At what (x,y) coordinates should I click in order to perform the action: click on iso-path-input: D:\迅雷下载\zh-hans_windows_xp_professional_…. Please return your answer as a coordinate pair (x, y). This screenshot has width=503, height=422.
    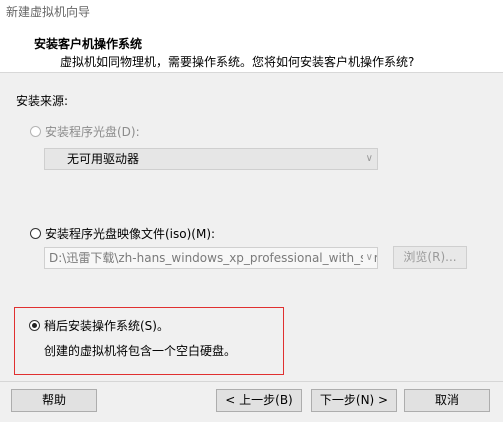
    Looking at the image, I should click on (211, 258).